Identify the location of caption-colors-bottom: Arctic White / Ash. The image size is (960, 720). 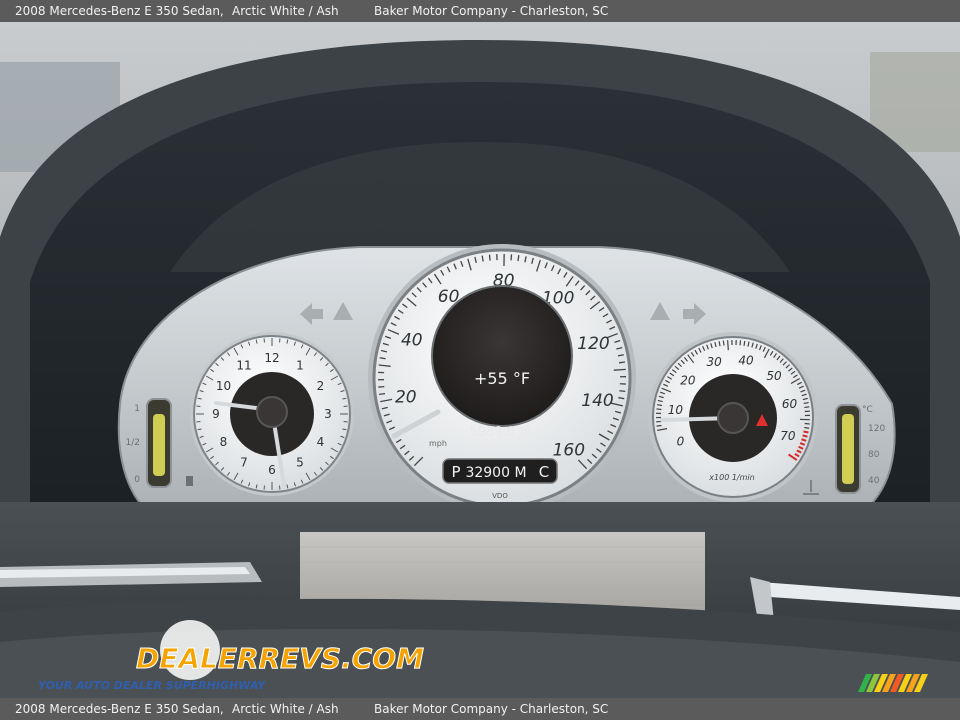
(285, 709).